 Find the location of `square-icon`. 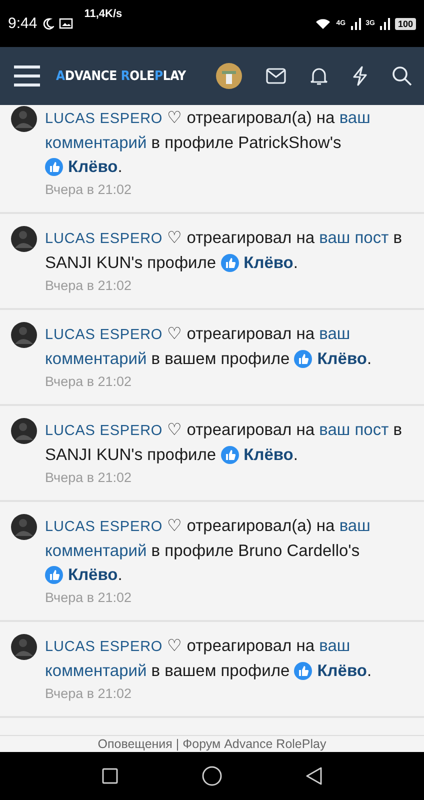

square-icon is located at coordinates (110, 776).